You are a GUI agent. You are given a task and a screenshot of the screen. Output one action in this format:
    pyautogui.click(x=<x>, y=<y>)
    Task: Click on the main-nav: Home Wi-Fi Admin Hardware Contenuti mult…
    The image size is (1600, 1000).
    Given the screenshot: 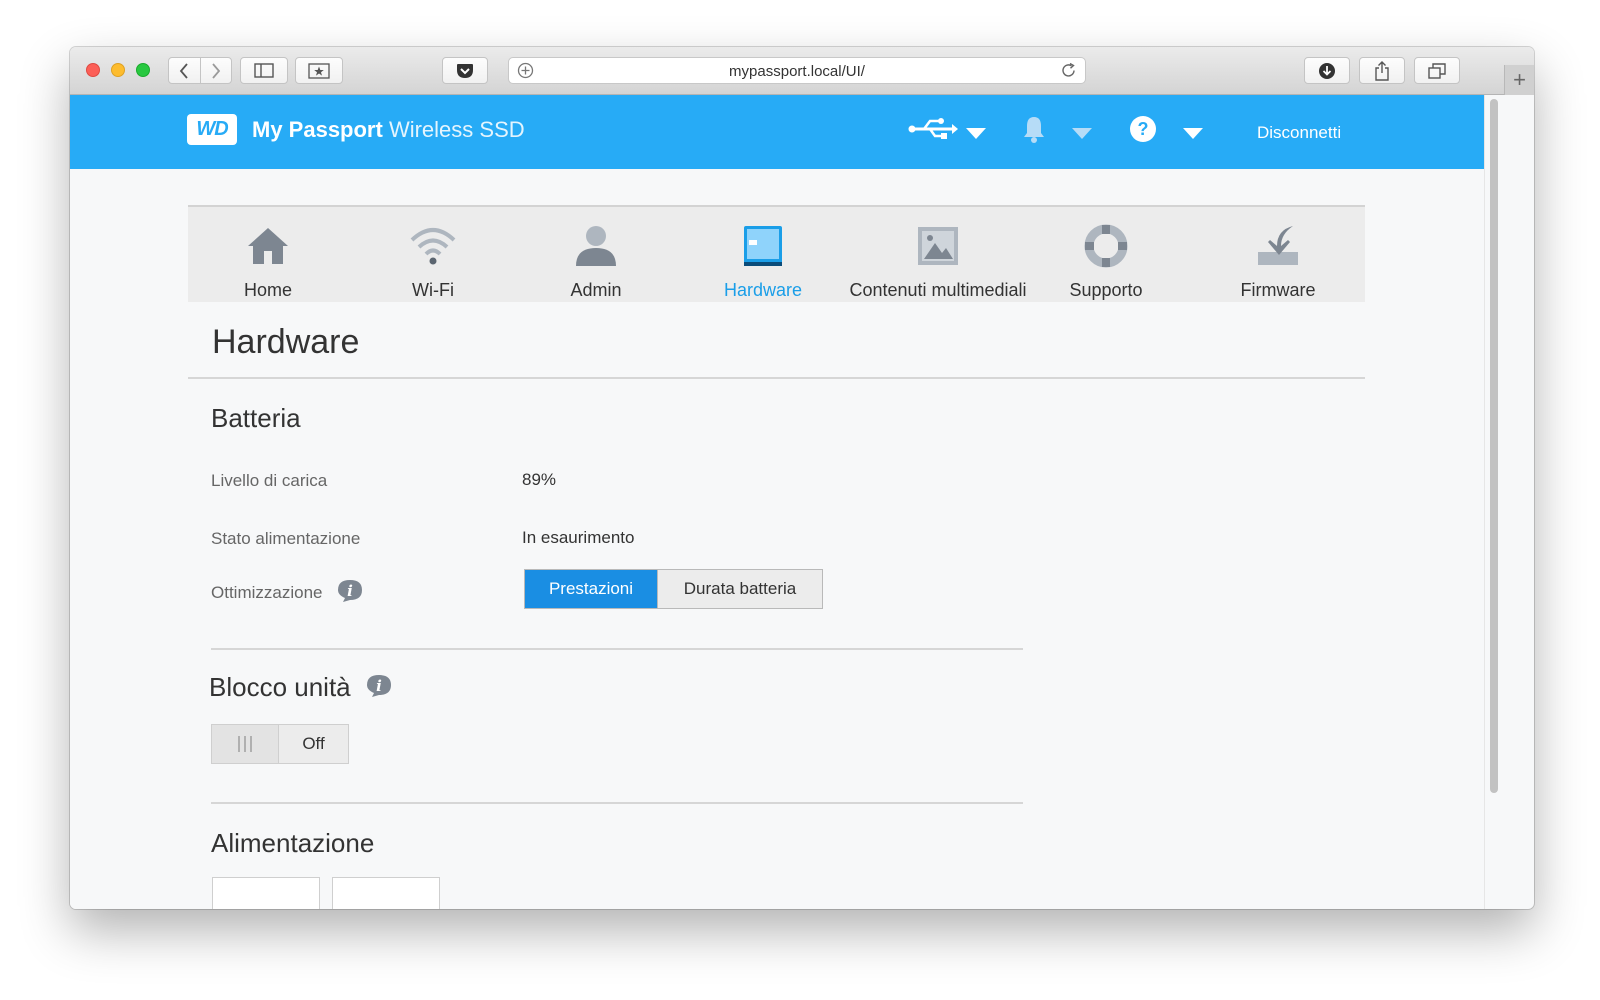 What is the action you would take?
    pyautogui.click(x=776, y=253)
    